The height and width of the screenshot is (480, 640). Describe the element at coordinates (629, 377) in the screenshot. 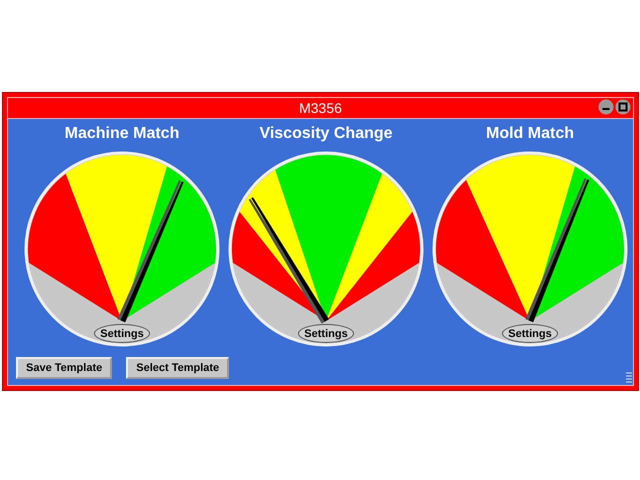

I see `resize-grip-icon` at that location.